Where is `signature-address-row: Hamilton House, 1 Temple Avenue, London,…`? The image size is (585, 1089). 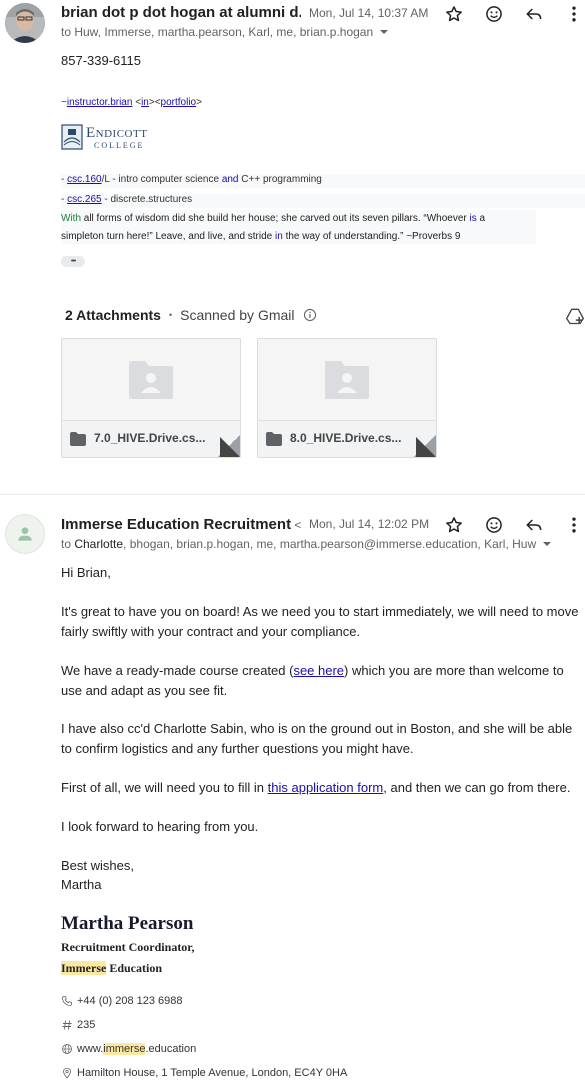 signature-address-row: Hamilton House, 1 Temple Avenue, London,… is located at coordinates (204, 1073).